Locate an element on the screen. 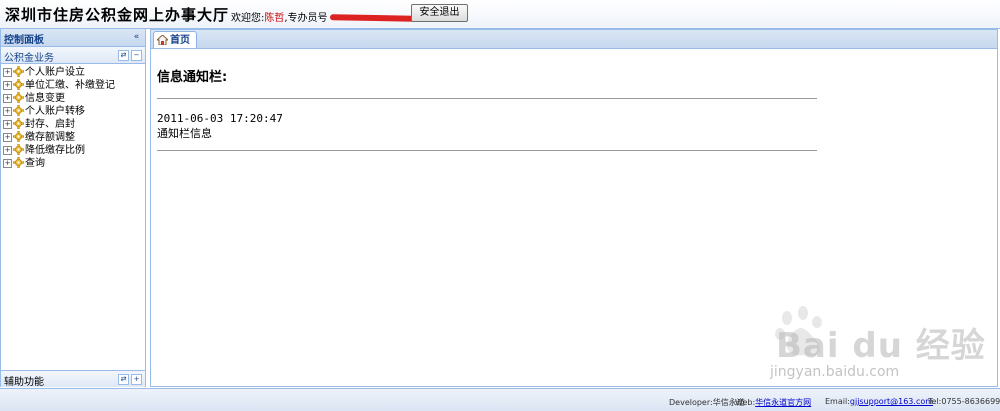  tree-item-label: 降低缴存比例 is located at coordinates (55, 150).